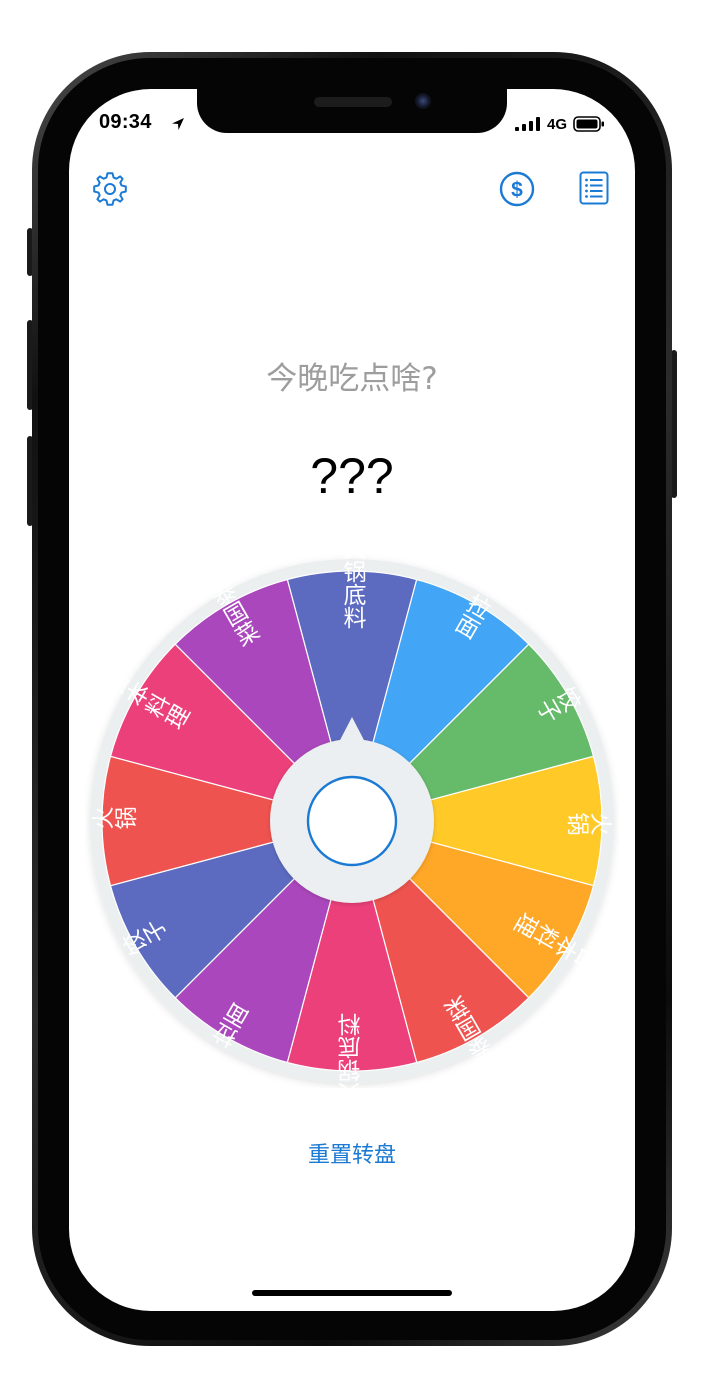 The width and height of the screenshot is (702, 1398). I want to click on network-type: 4G, so click(556, 124).